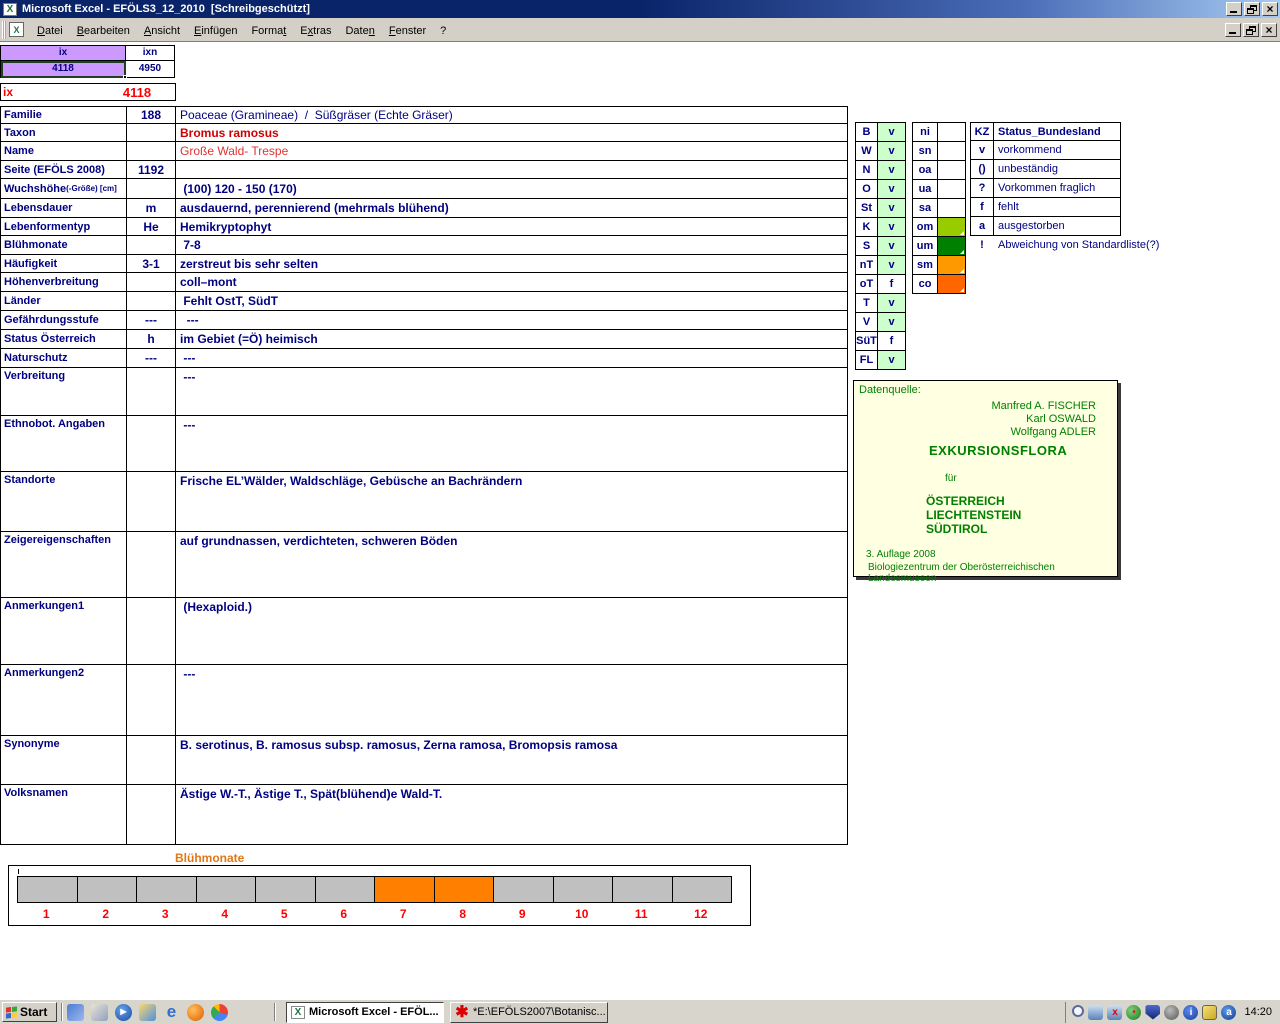 The height and width of the screenshot is (1024, 1280). I want to click on start-button: Start, so click(29, 1012).